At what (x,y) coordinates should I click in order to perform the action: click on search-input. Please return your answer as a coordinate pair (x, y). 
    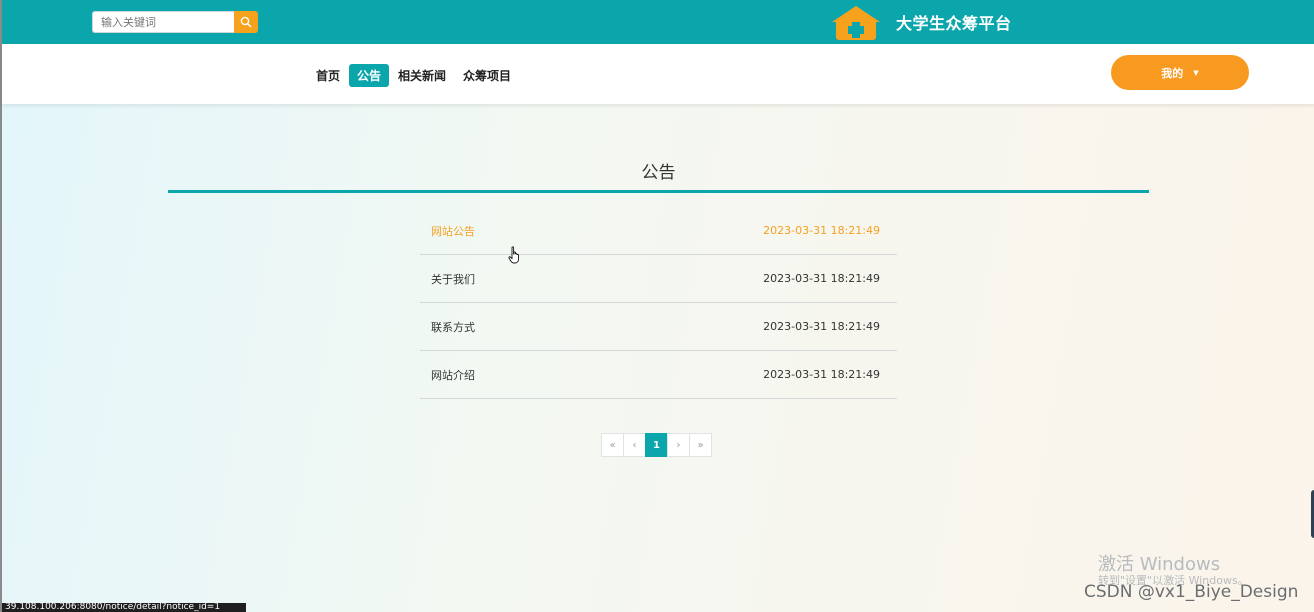
    Looking at the image, I should click on (163, 22).